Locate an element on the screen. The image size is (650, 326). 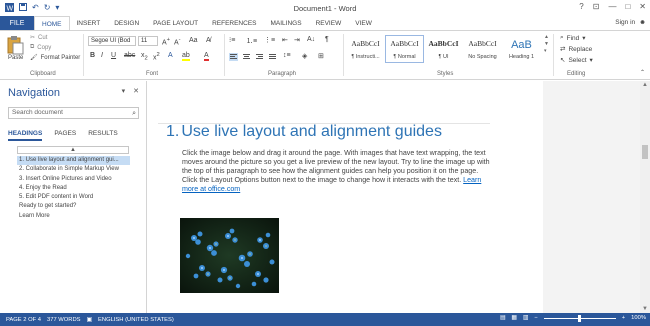
italic-icon: I is located at coordinates (102, 55).